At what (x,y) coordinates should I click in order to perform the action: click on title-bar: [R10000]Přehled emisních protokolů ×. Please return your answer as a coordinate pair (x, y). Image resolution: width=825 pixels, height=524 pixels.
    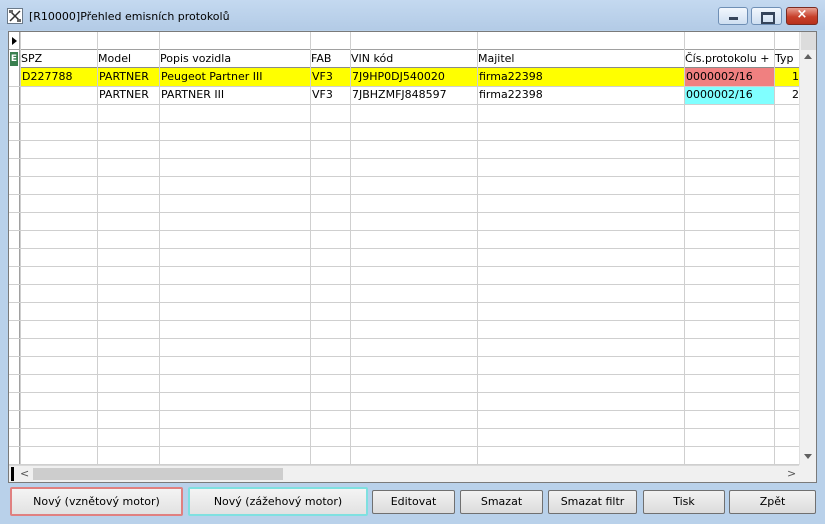
    Looking at the image, I should click on (412, 15).